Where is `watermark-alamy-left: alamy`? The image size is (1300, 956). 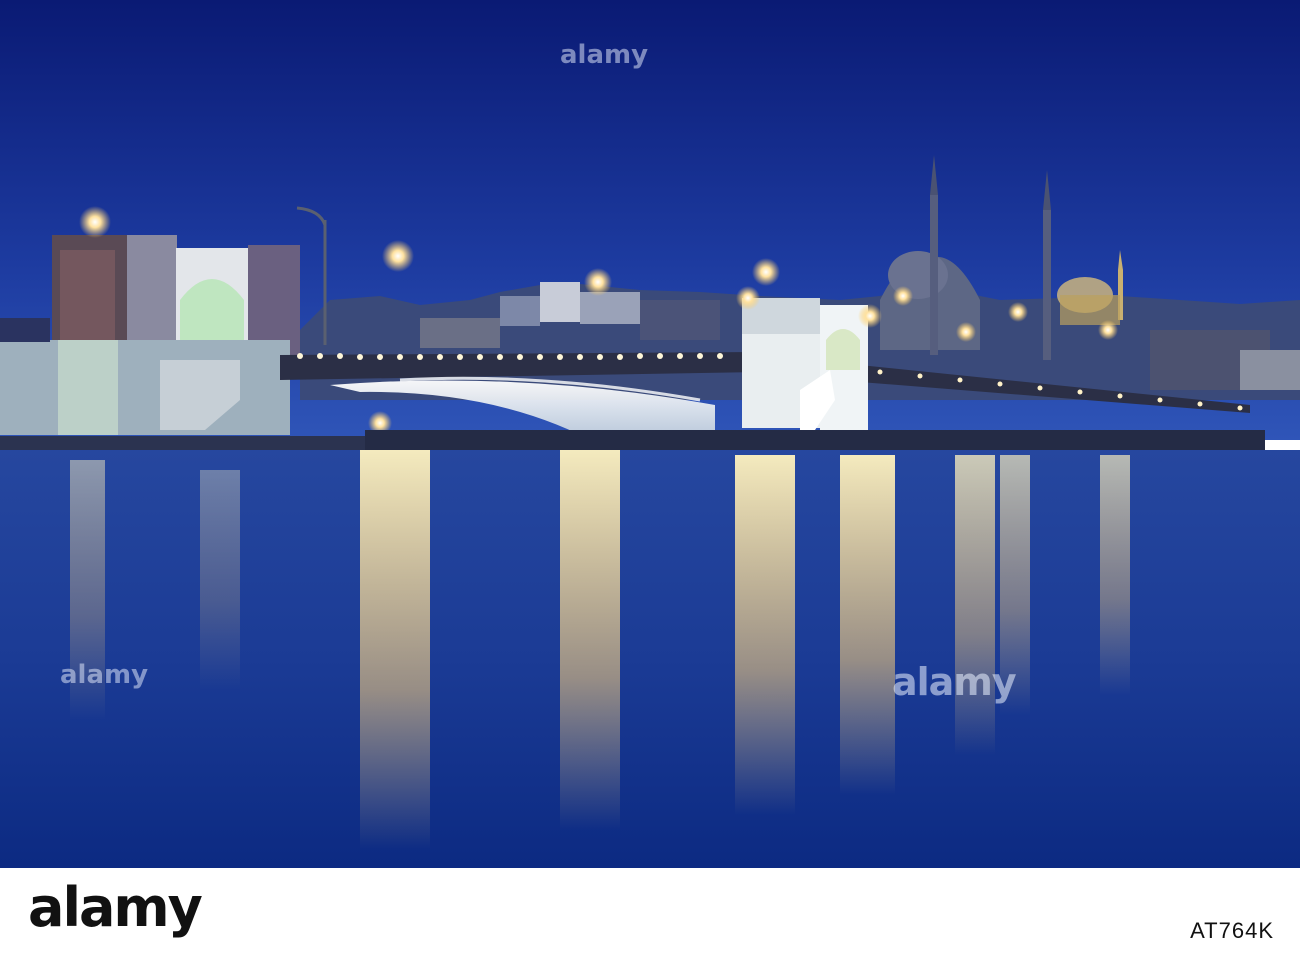
watermark-alamy-left: alamy is located at coordinates (104, 675).